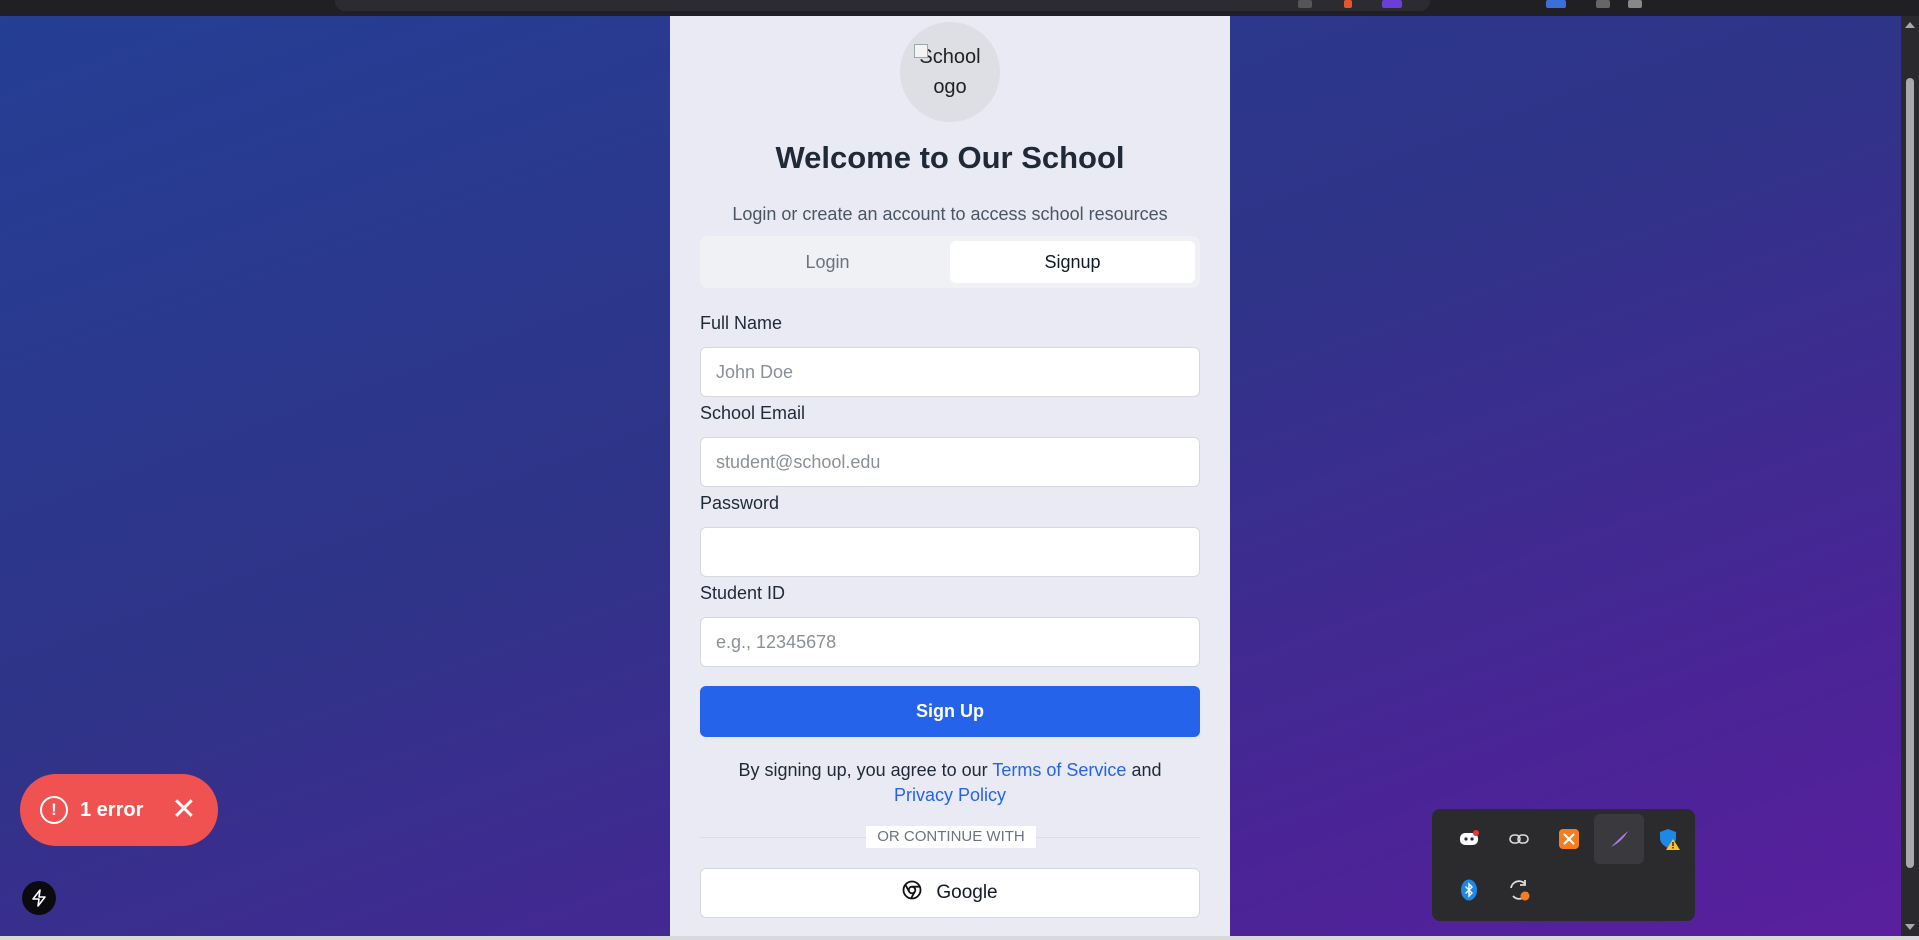 The image size is (1919, 940). What do you see at coordinates (1669, 839) in the screenshot?
I see `shield-warning-icon` at bounding box center [1669, 839].